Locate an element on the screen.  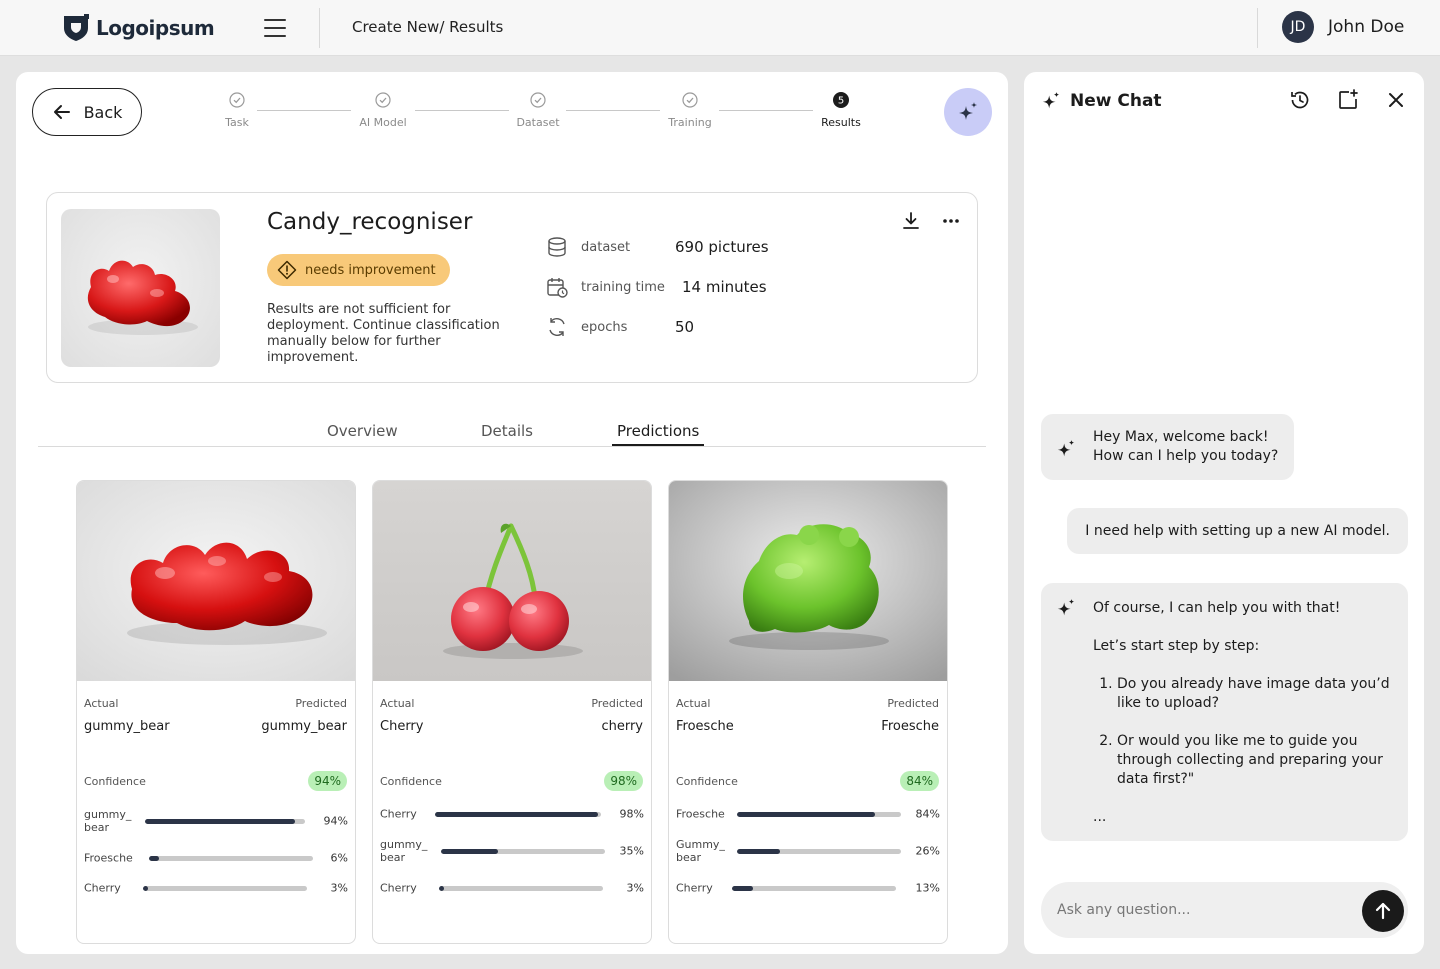
tab-details: Details is located at coordinates (507, 433).